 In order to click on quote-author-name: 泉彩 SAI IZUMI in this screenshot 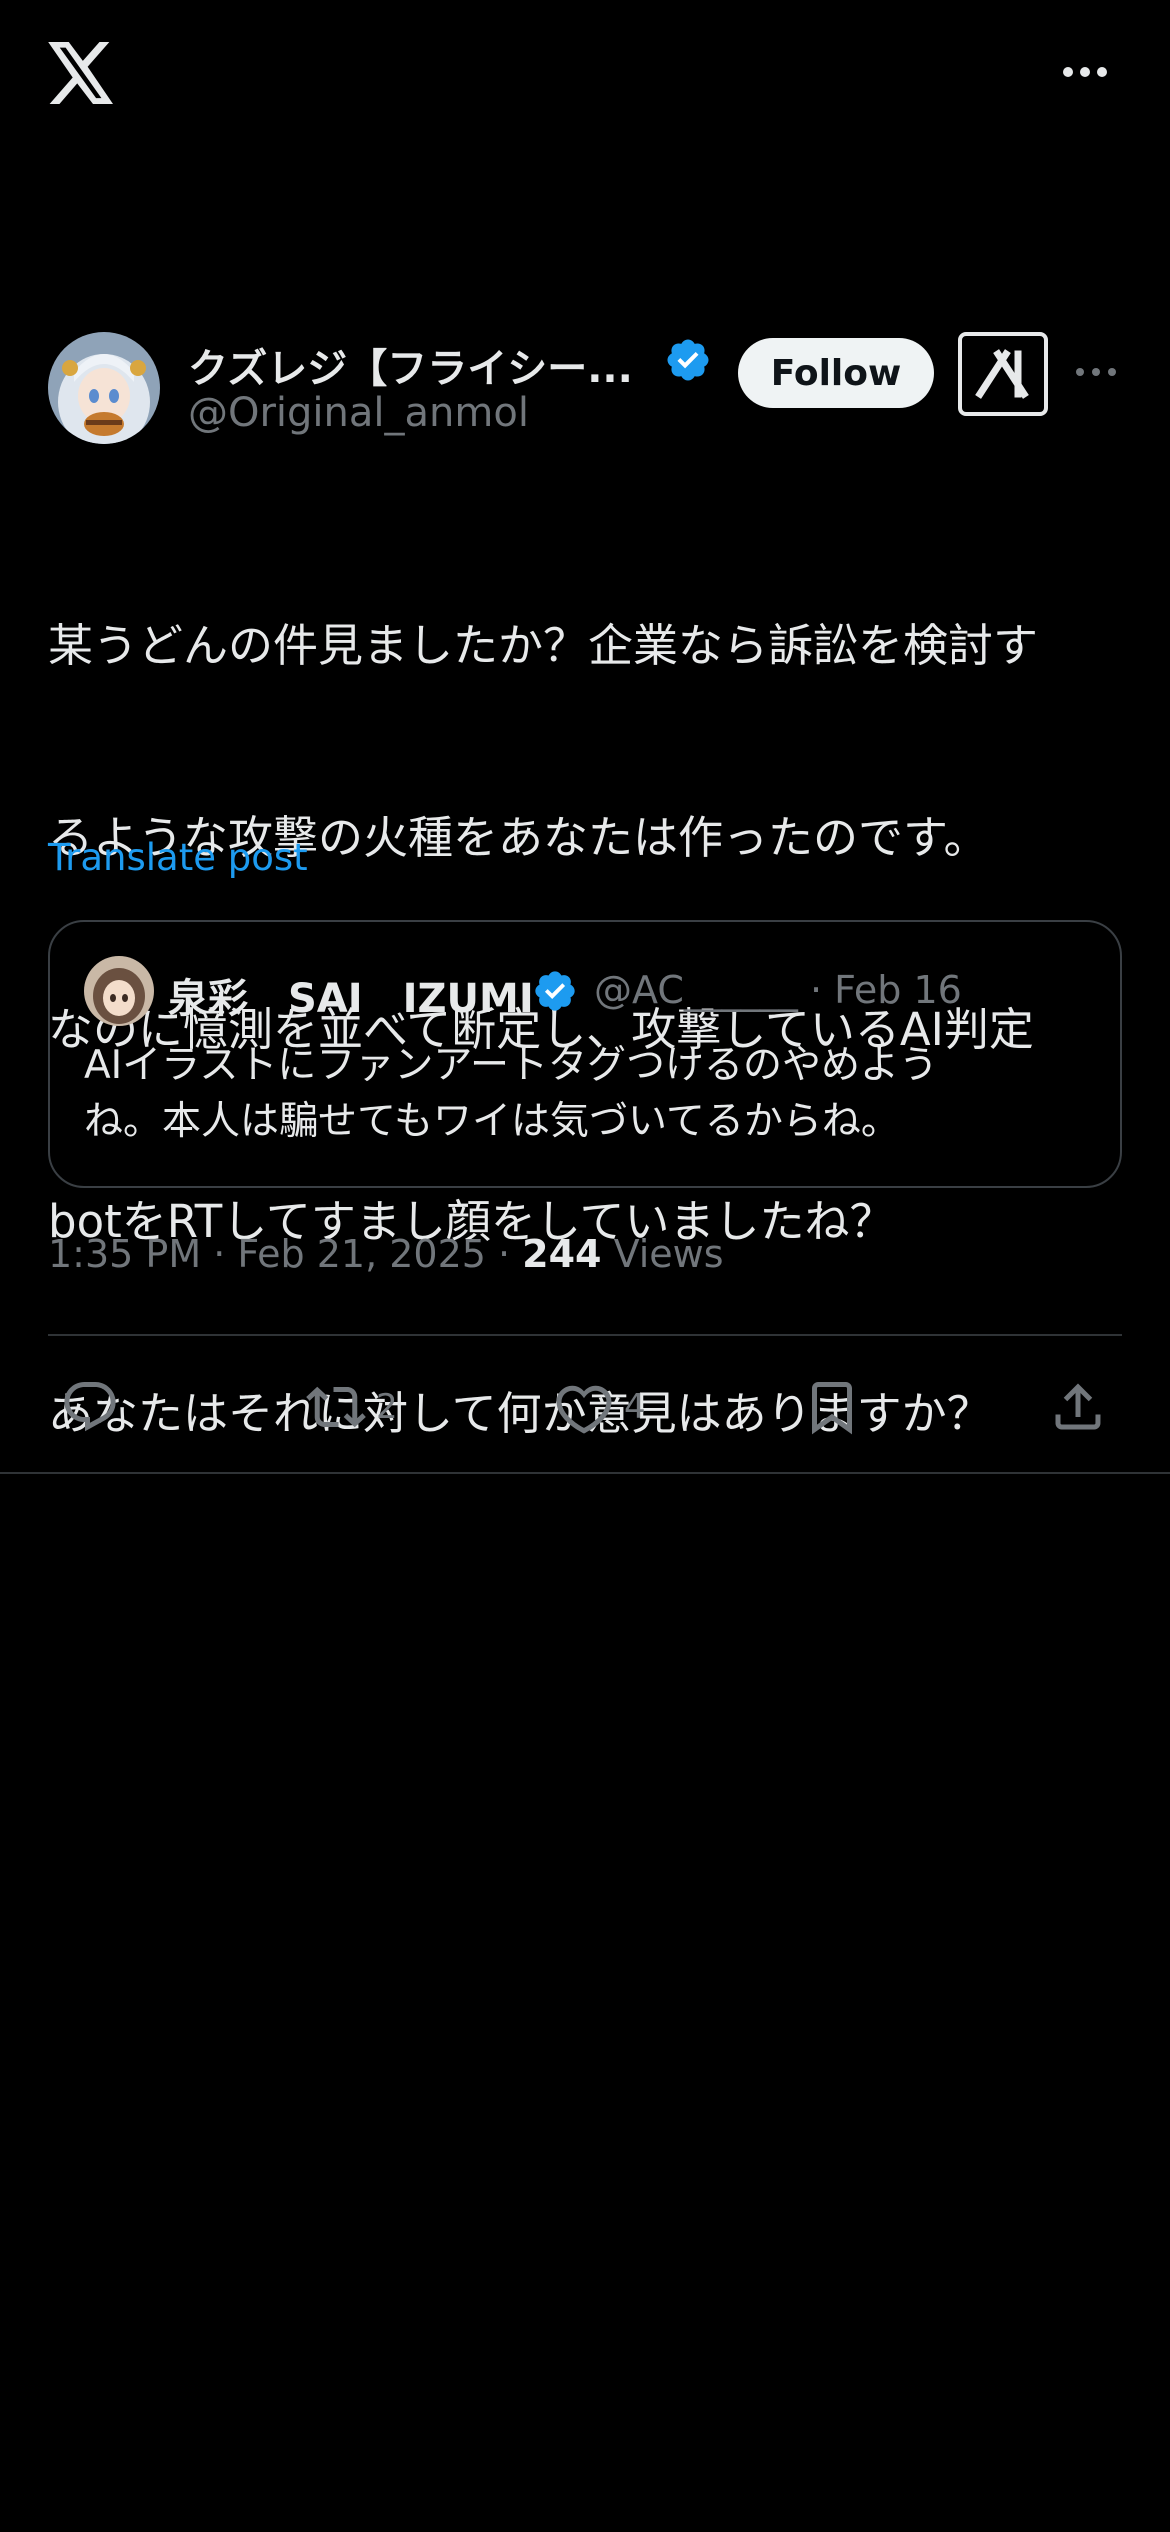, I will do `click(351, 999)`.